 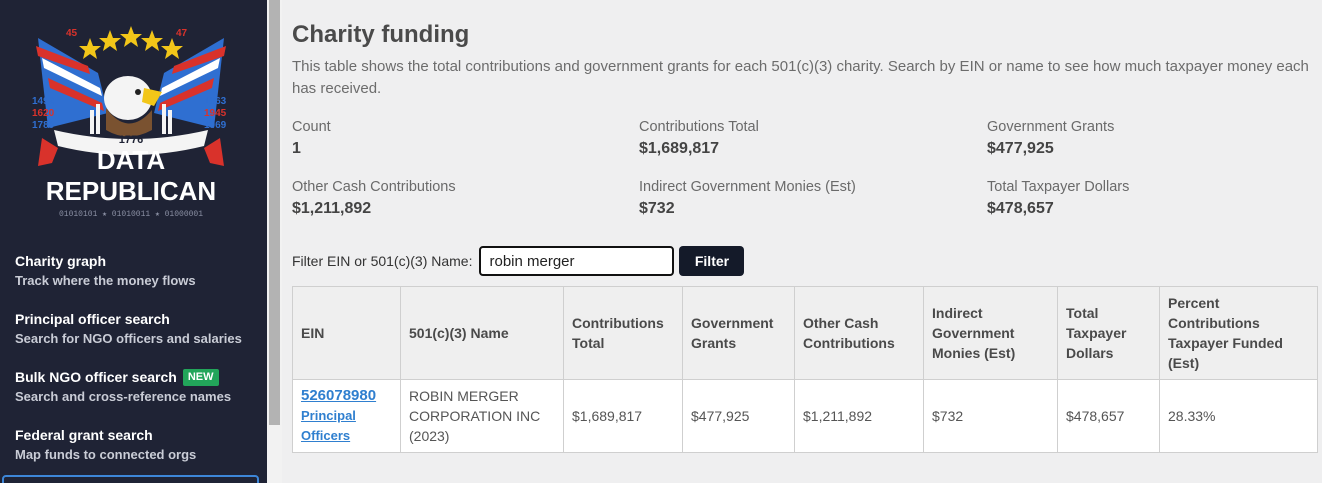 I want to click on stat-label: Contributions Total, so click(x=699, y=127).